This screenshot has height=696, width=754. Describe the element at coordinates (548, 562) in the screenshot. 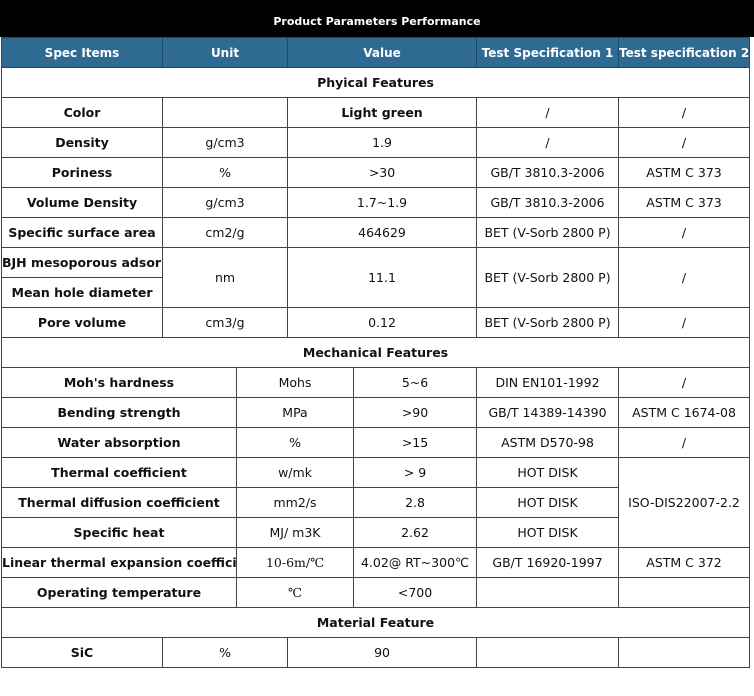

I see `test-spec-1: GB/T 16920-1997` at that location.